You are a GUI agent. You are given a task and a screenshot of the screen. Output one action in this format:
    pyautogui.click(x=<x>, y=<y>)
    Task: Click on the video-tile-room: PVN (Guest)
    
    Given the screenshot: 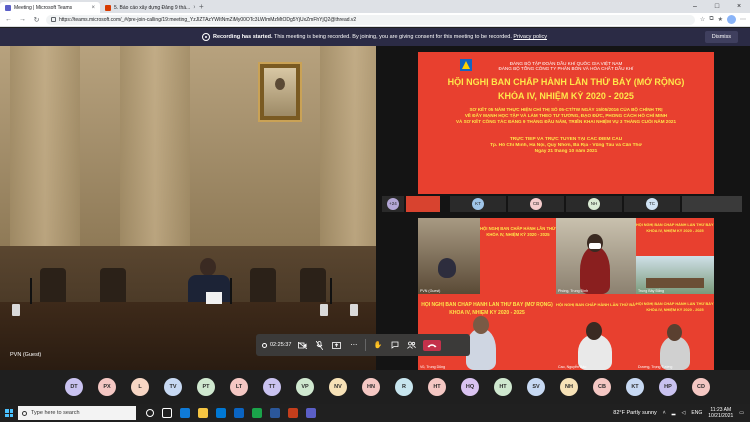 What is the action you would take?
    pyautogui.click(x=449, y=256)
    